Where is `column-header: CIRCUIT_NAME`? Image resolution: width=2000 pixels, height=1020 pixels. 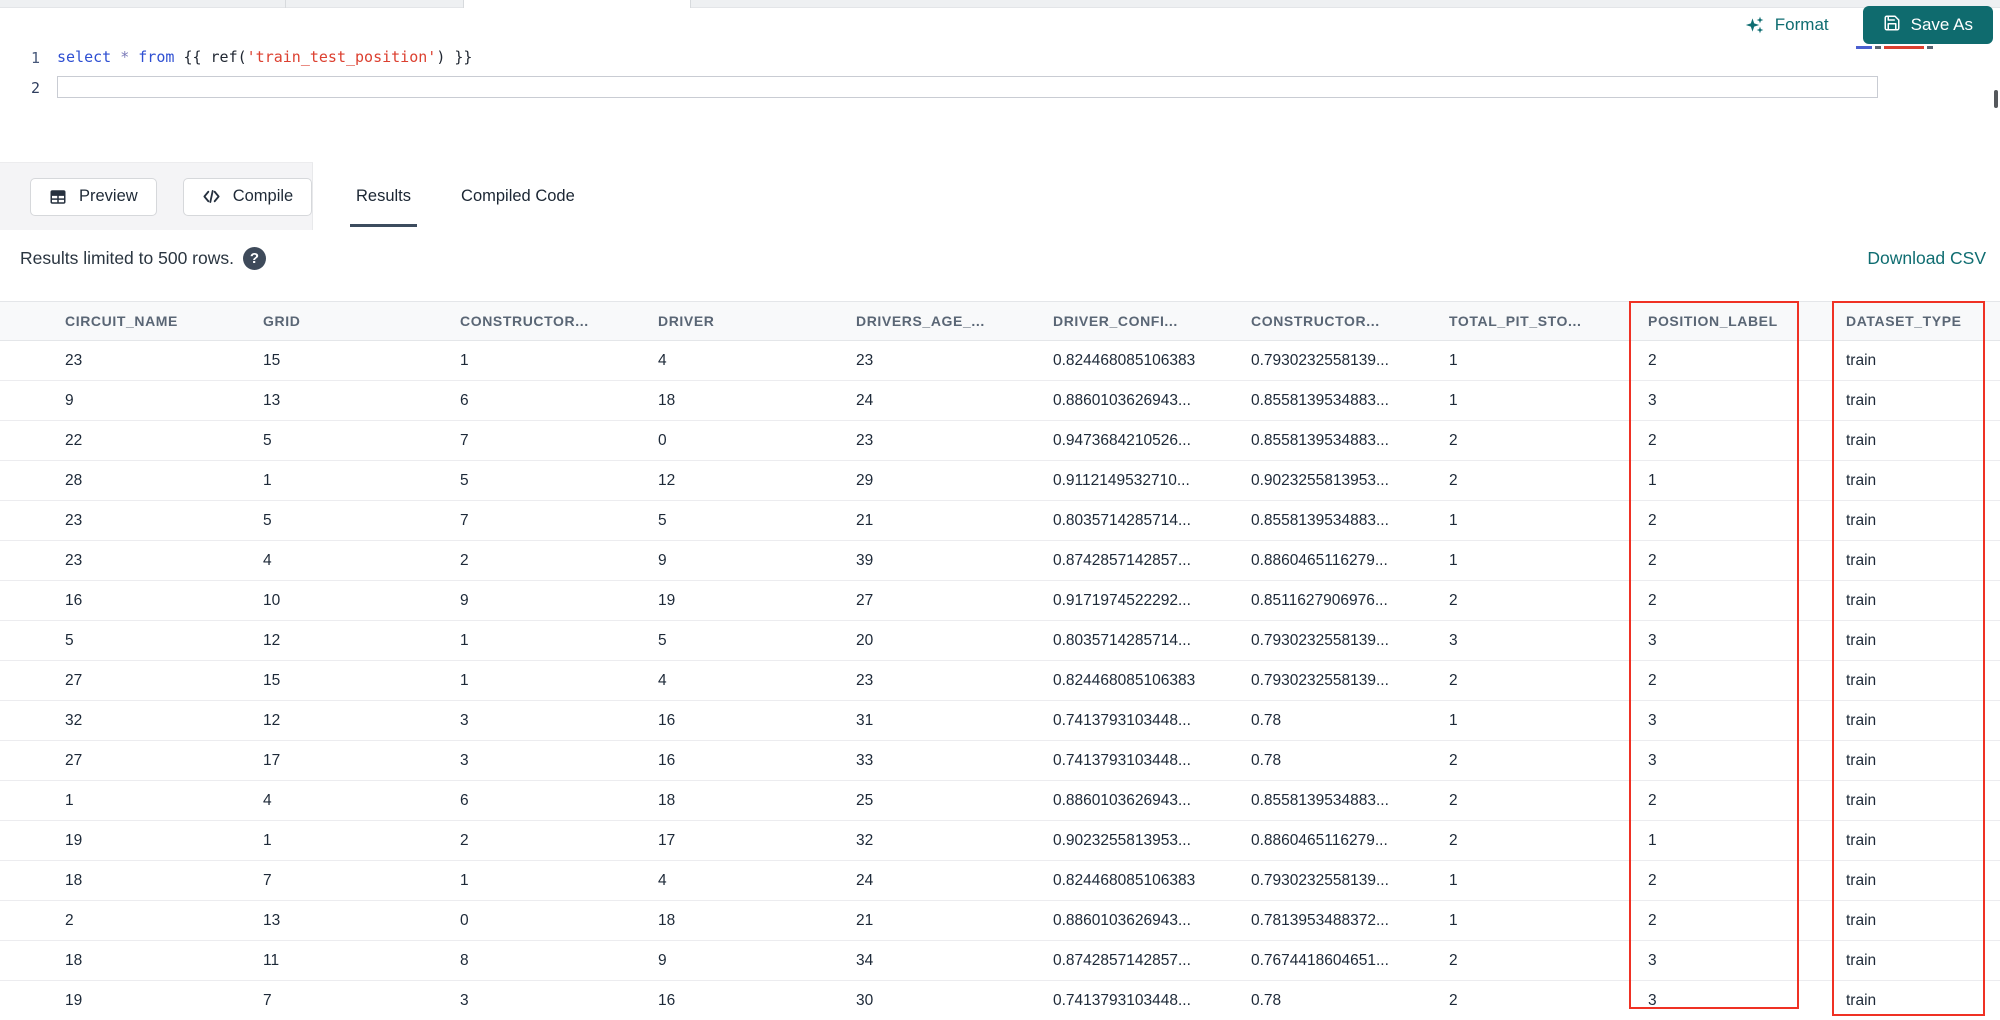
column-header: CIRCUIT_NAME is located at coordinates (121, 321).